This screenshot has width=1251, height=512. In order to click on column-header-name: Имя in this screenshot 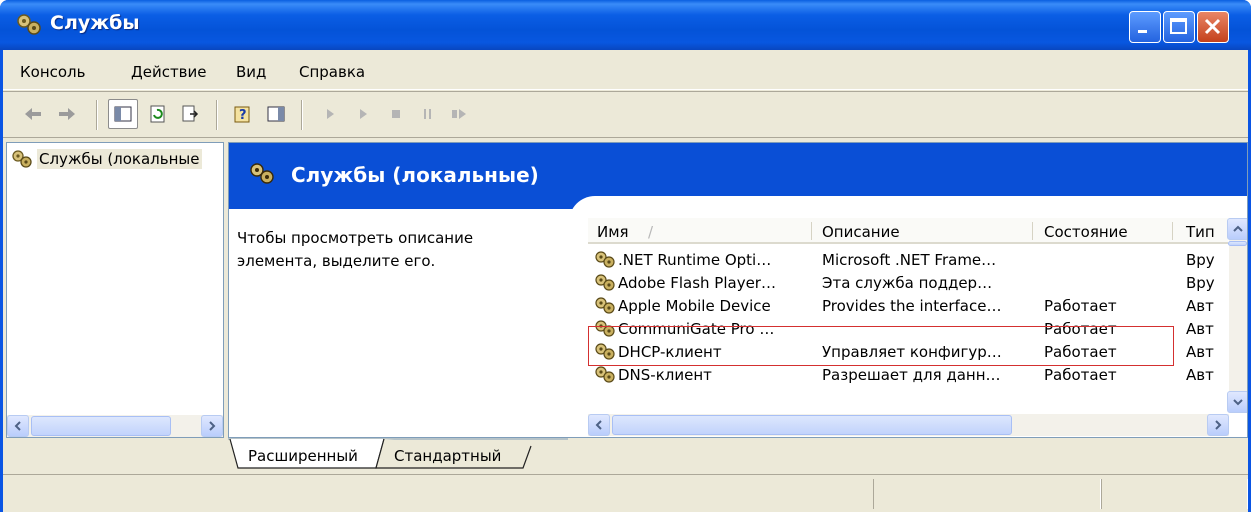, I will do `click(613, 232)`.